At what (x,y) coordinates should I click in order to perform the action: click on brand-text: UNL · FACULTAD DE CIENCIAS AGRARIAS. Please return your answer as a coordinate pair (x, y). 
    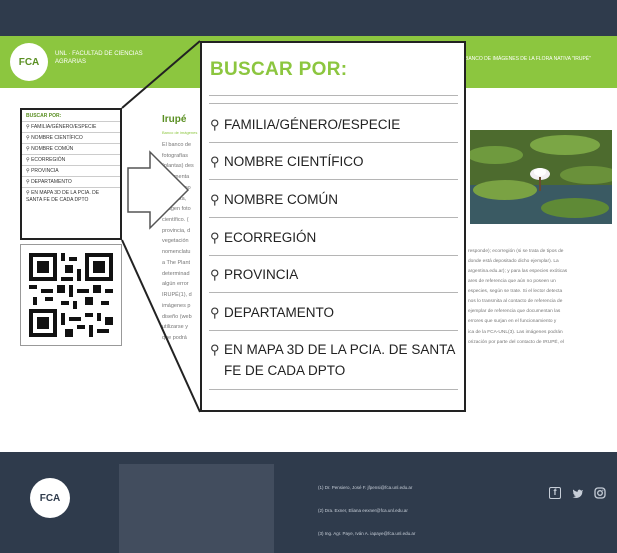
    Looking at the image, I should click on (99, 58).